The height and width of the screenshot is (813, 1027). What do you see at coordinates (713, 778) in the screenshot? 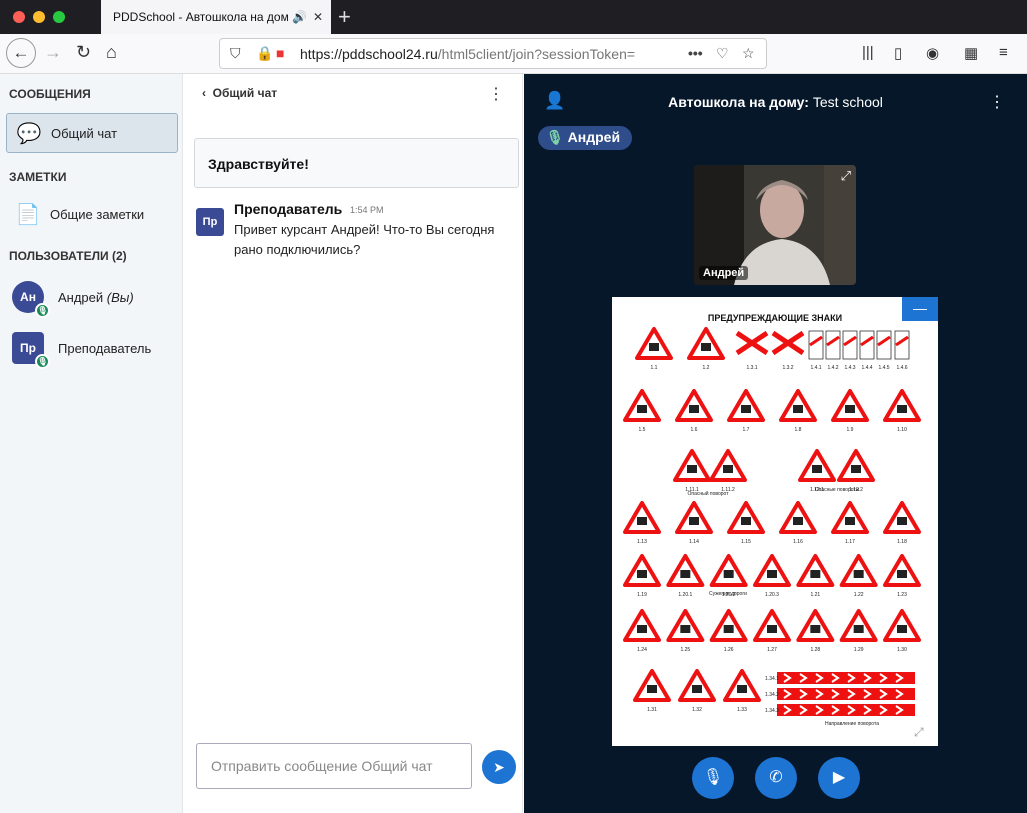
I see `microphone-button: 🎙` at bounding box center [713, 778].